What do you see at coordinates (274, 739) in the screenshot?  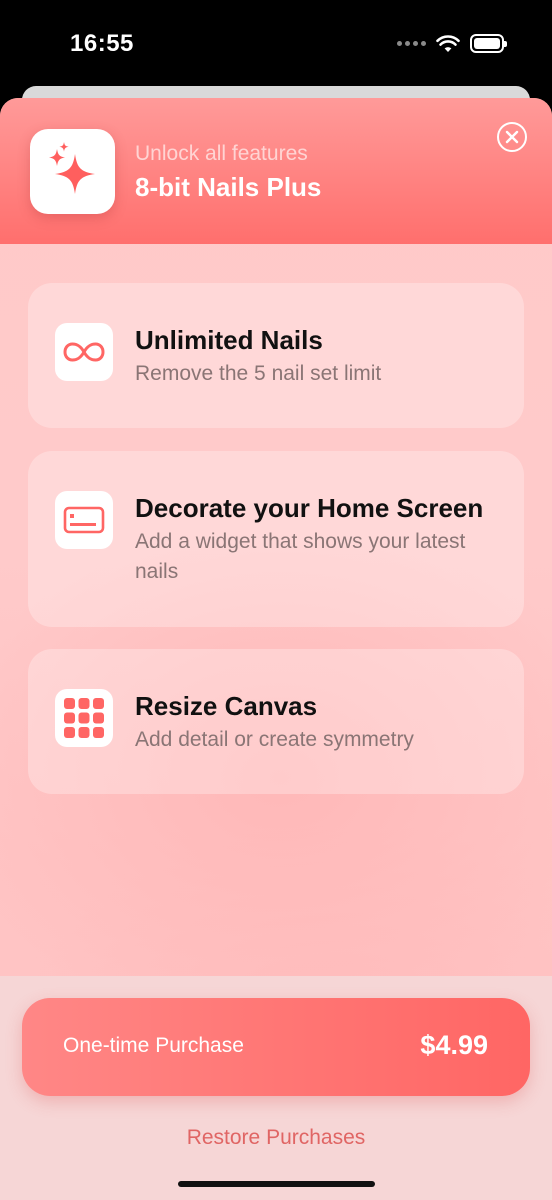 I see `feature-description: Add detail or create symmetry` at bounding box center [274, 739].